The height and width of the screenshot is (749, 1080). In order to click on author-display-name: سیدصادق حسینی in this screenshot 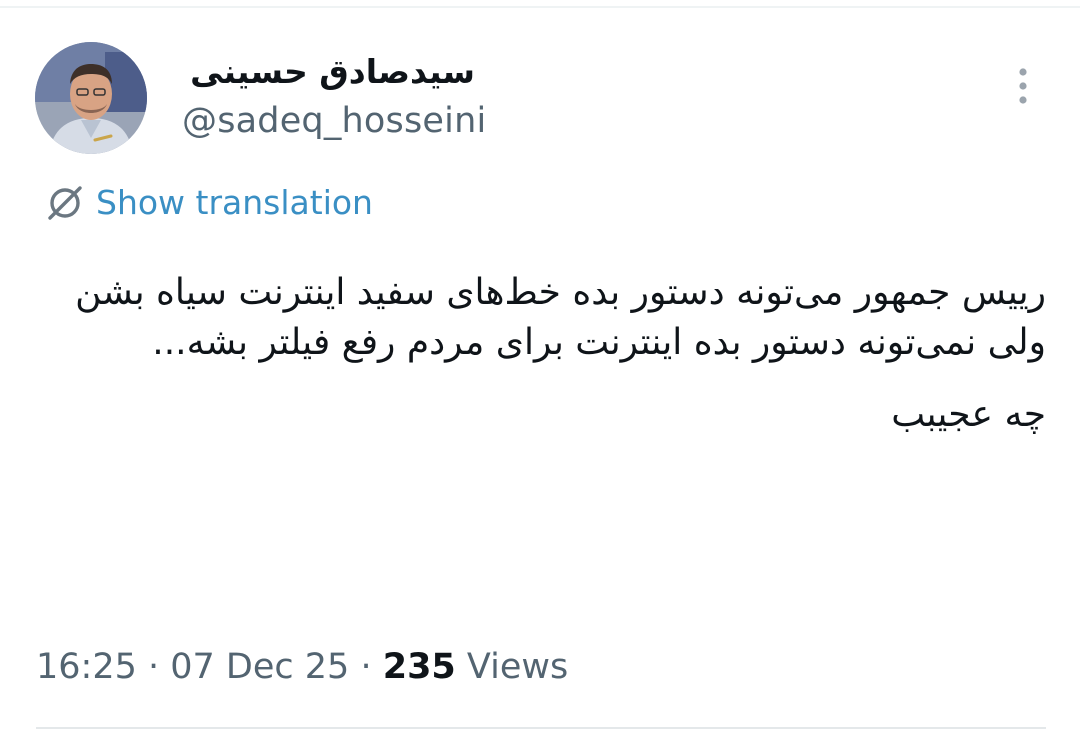, I will do `click(330, 72)`.